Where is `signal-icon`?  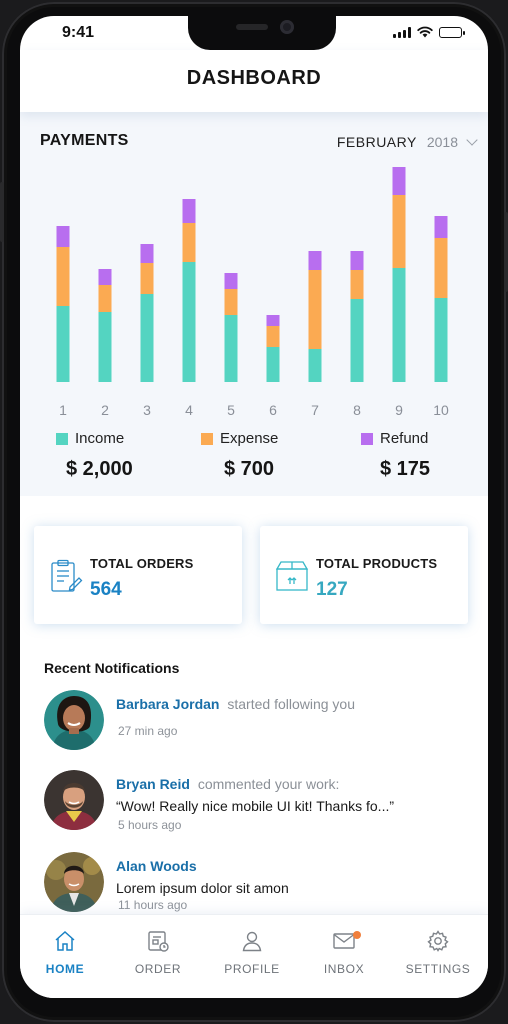 signal-icon is located at coordinates (402, 32).